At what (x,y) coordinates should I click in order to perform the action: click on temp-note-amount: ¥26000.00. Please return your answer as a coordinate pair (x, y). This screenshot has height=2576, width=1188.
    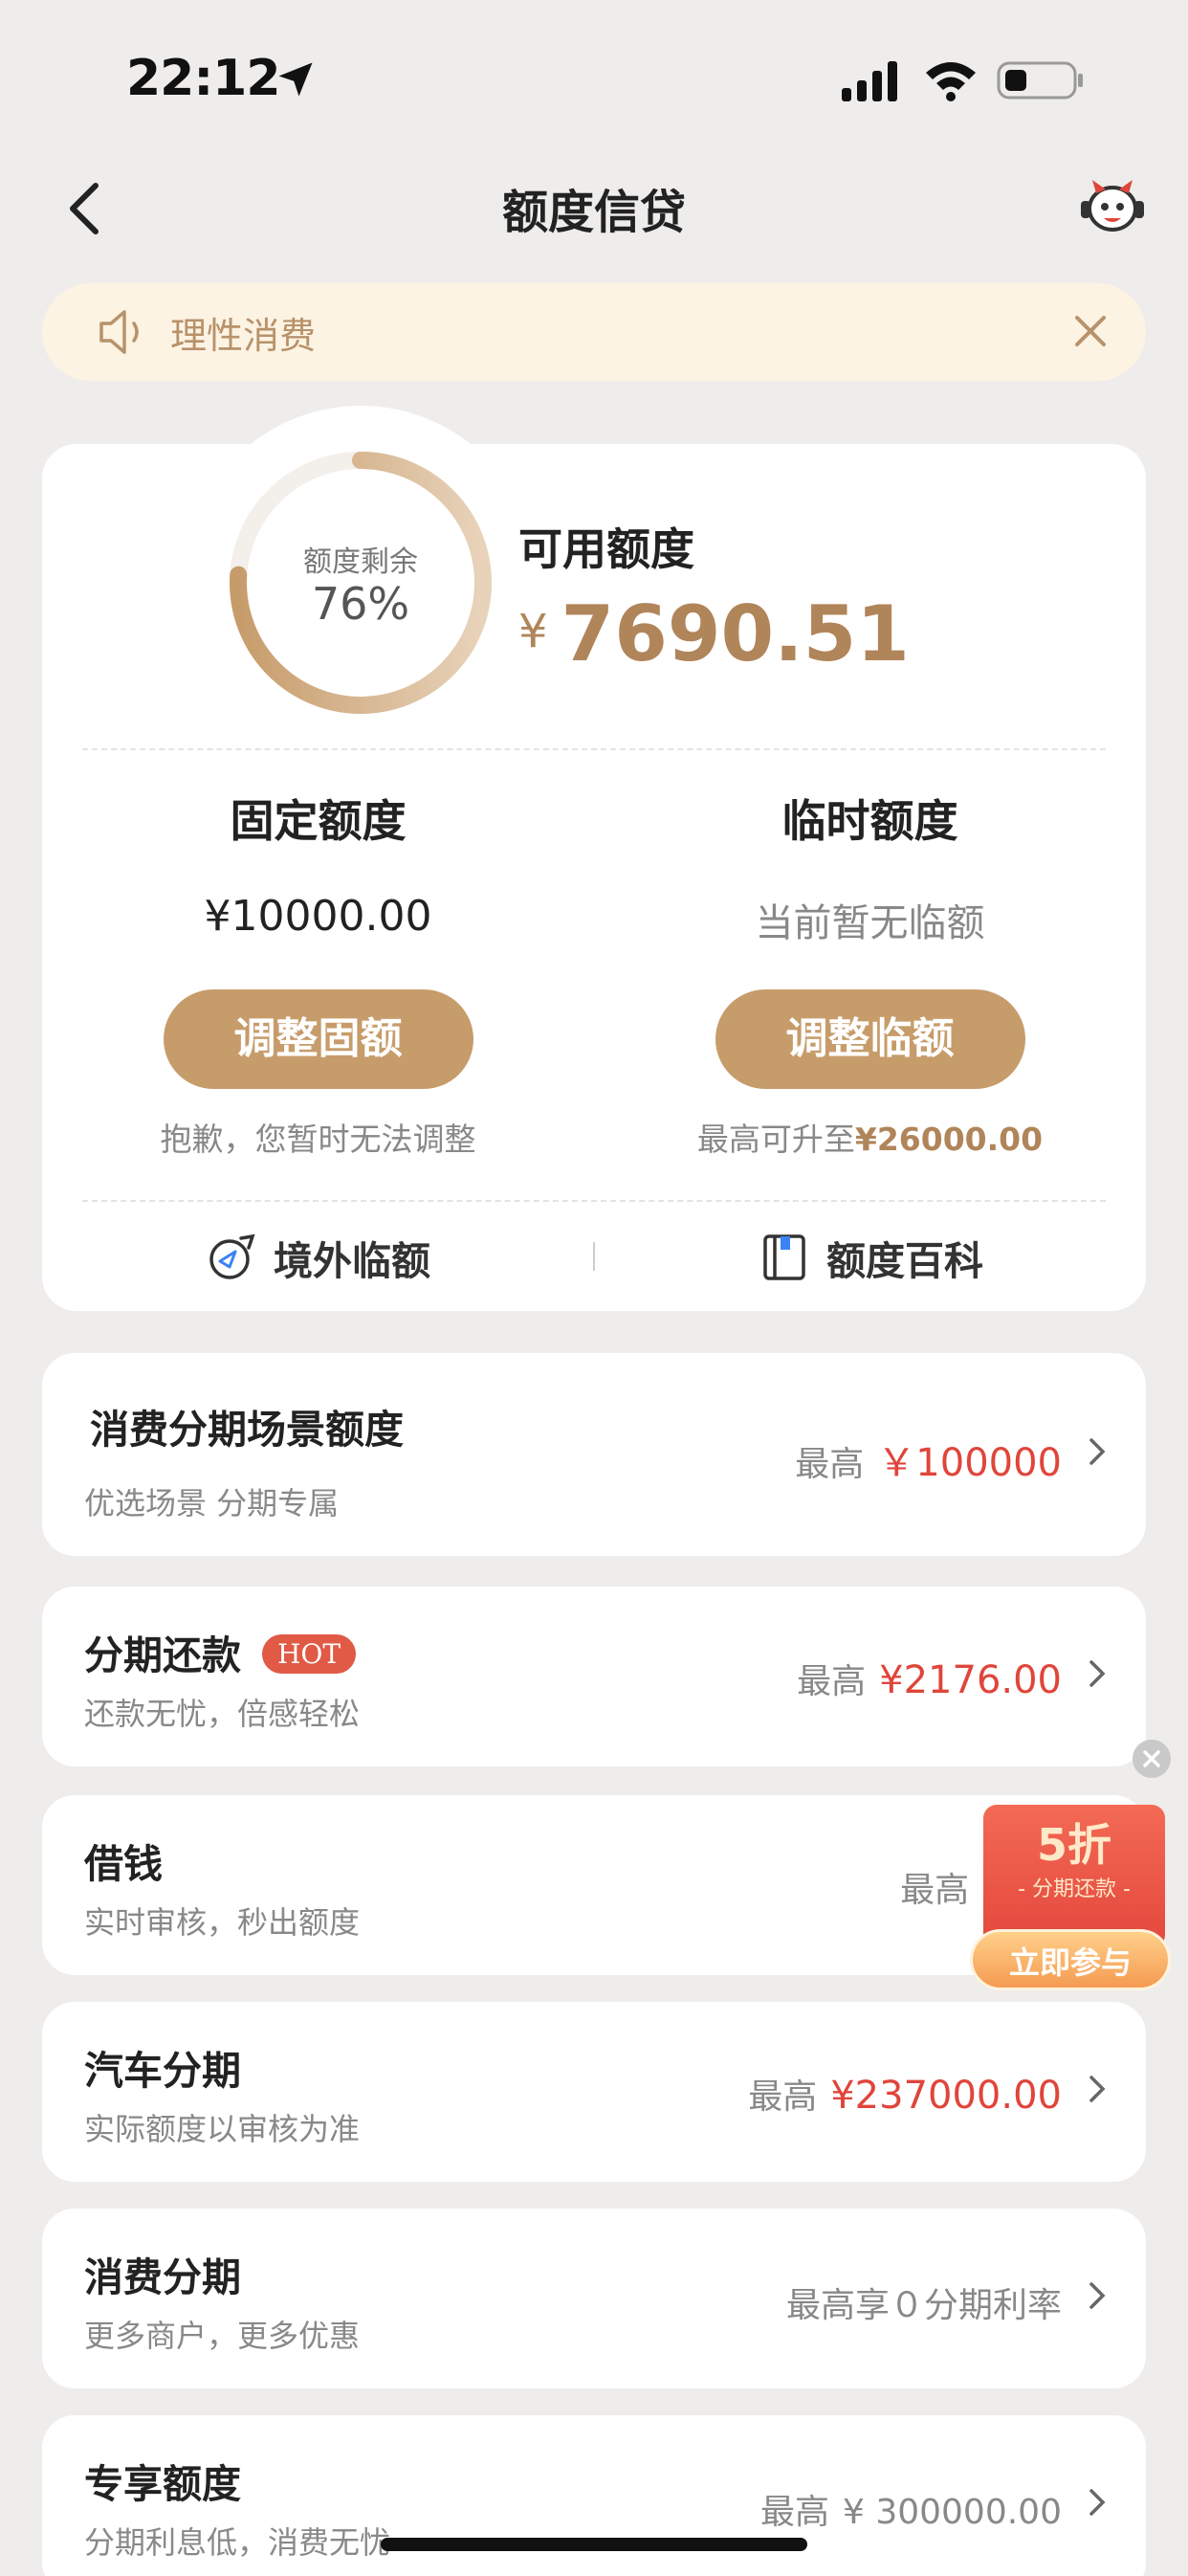
    Looking at the image, I should click on (949, 1139).